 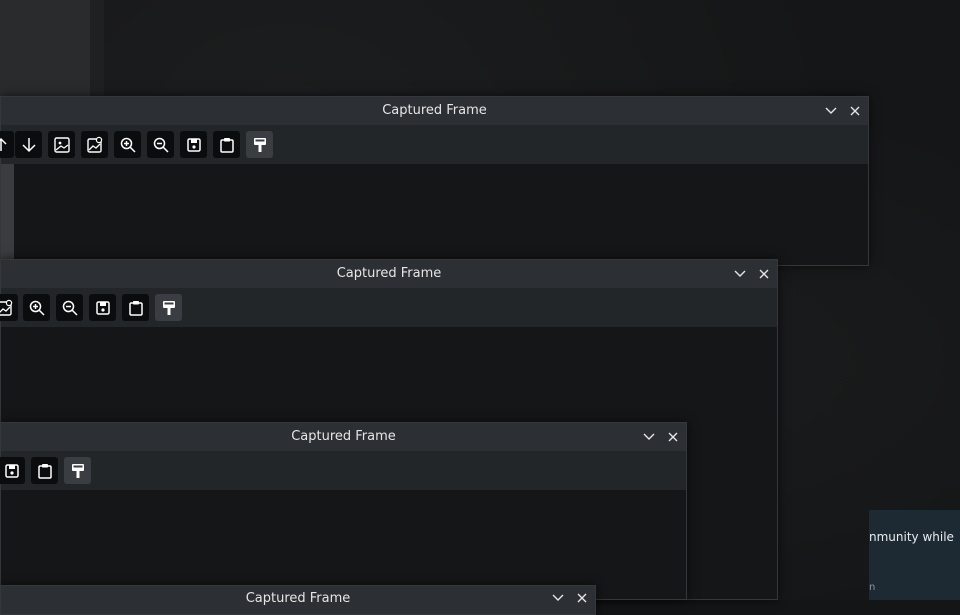 I want to click on notification-popup: nmunity while n, so click(x=914, y=555).